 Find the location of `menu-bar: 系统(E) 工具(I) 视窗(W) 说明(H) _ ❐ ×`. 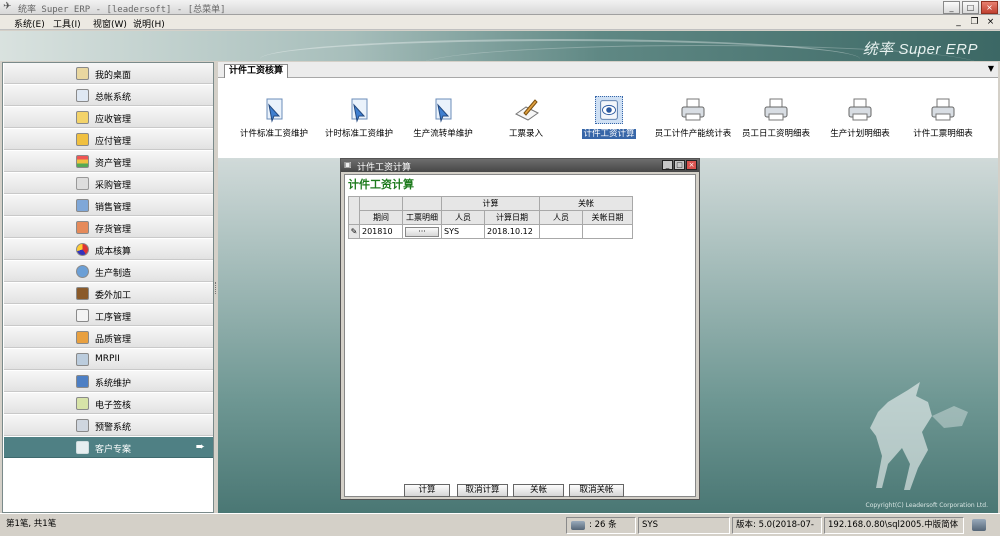

menu-bar: 系统(E) 工具(I) 视窗(W) 说明(H) _ ❐ × is located at coordinates (500, 22).